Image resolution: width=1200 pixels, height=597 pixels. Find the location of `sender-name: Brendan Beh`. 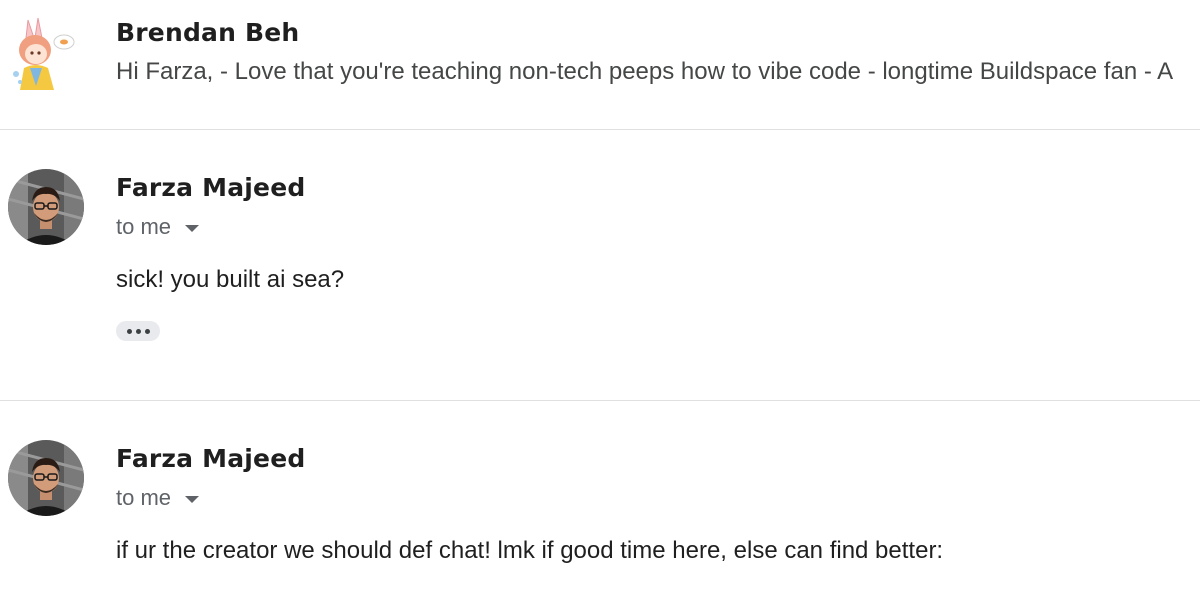

sender-name: Brendan Beh is located at coordinates (208, 32).